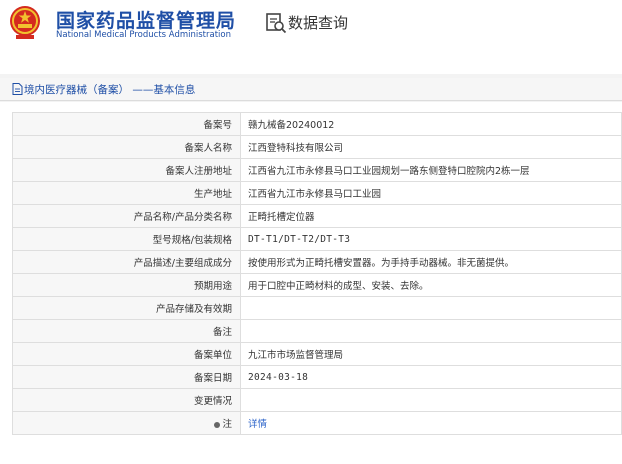  I want to click on table-row: 备注, so click(317, 331).